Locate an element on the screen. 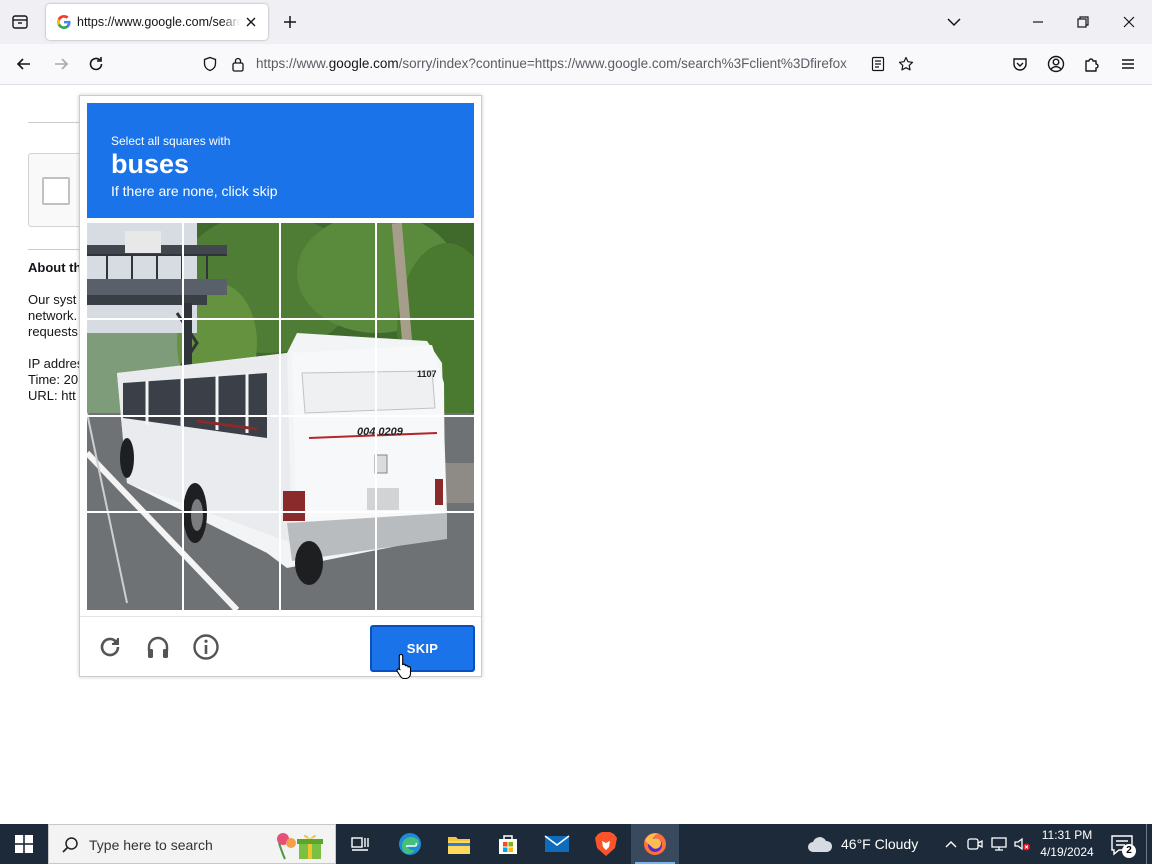 The image size is (1152, 864). restore-icon is located at coordinates (1083, 22).